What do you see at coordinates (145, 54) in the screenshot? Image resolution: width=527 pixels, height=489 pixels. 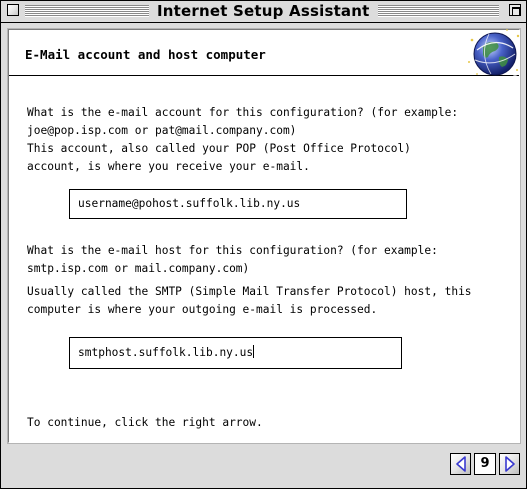 I see `section-title: E-Mail account and host computer` at bounding box center [145, 54].